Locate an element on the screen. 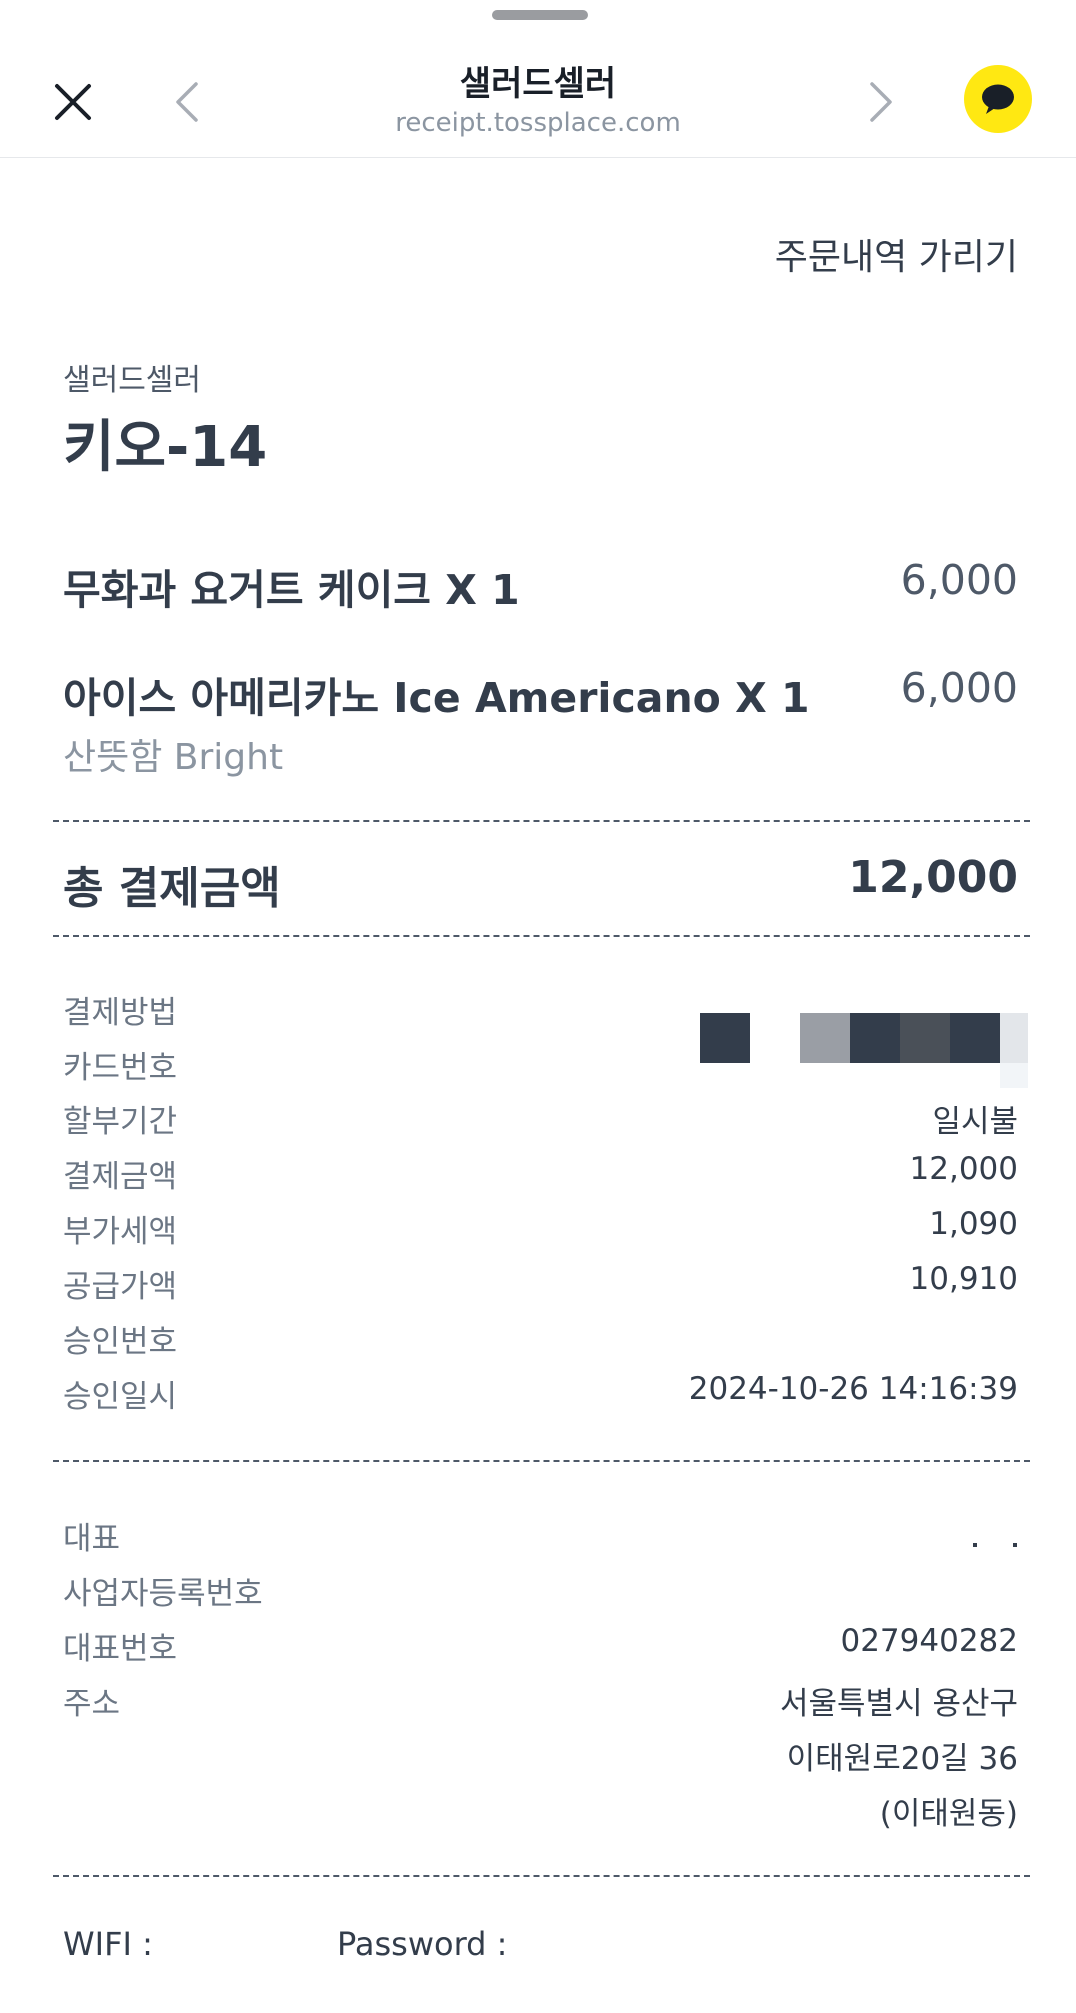 The height and width of the screenshot is (2013, 1076). kakaotalk-chat-icon is located at coordinates (998, 99).